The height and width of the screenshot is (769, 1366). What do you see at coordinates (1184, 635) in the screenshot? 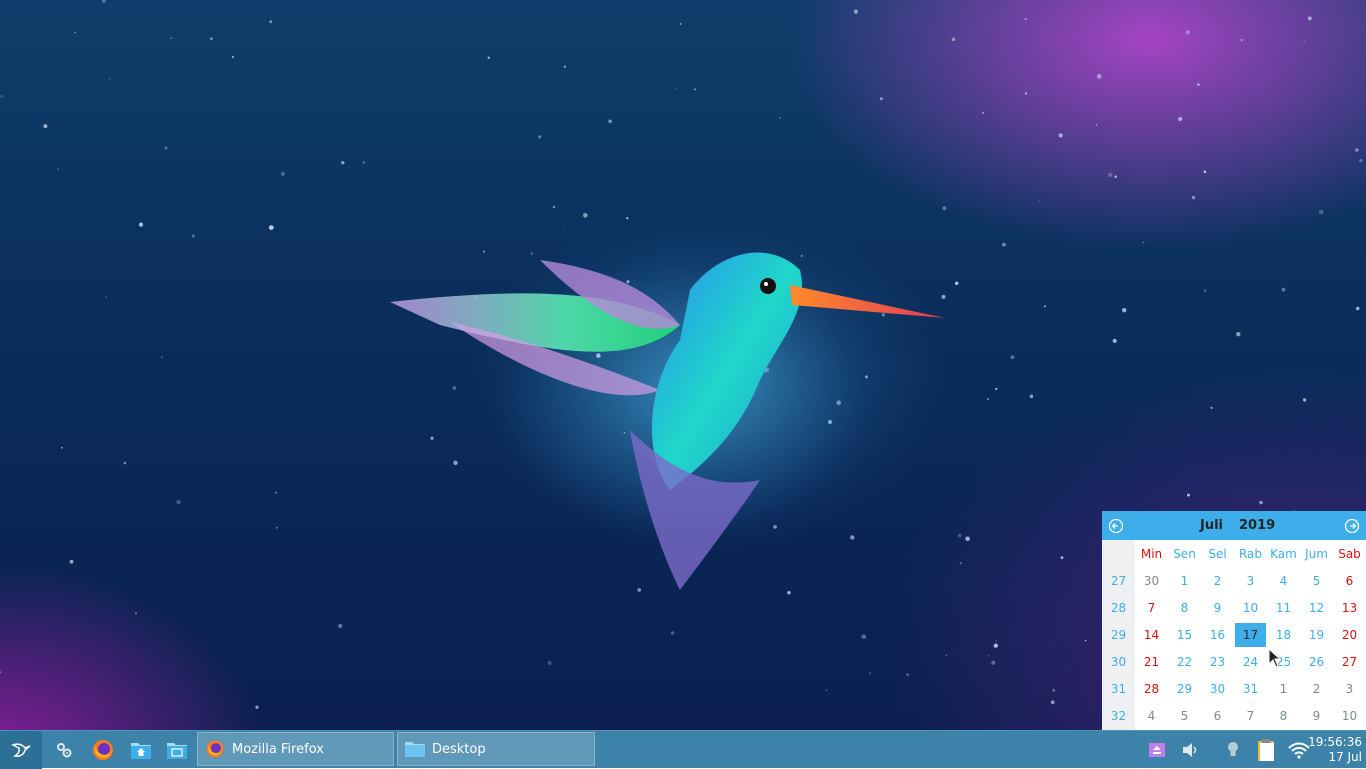
I see `calendar-day: 15` at bounding box center [1184, 635].